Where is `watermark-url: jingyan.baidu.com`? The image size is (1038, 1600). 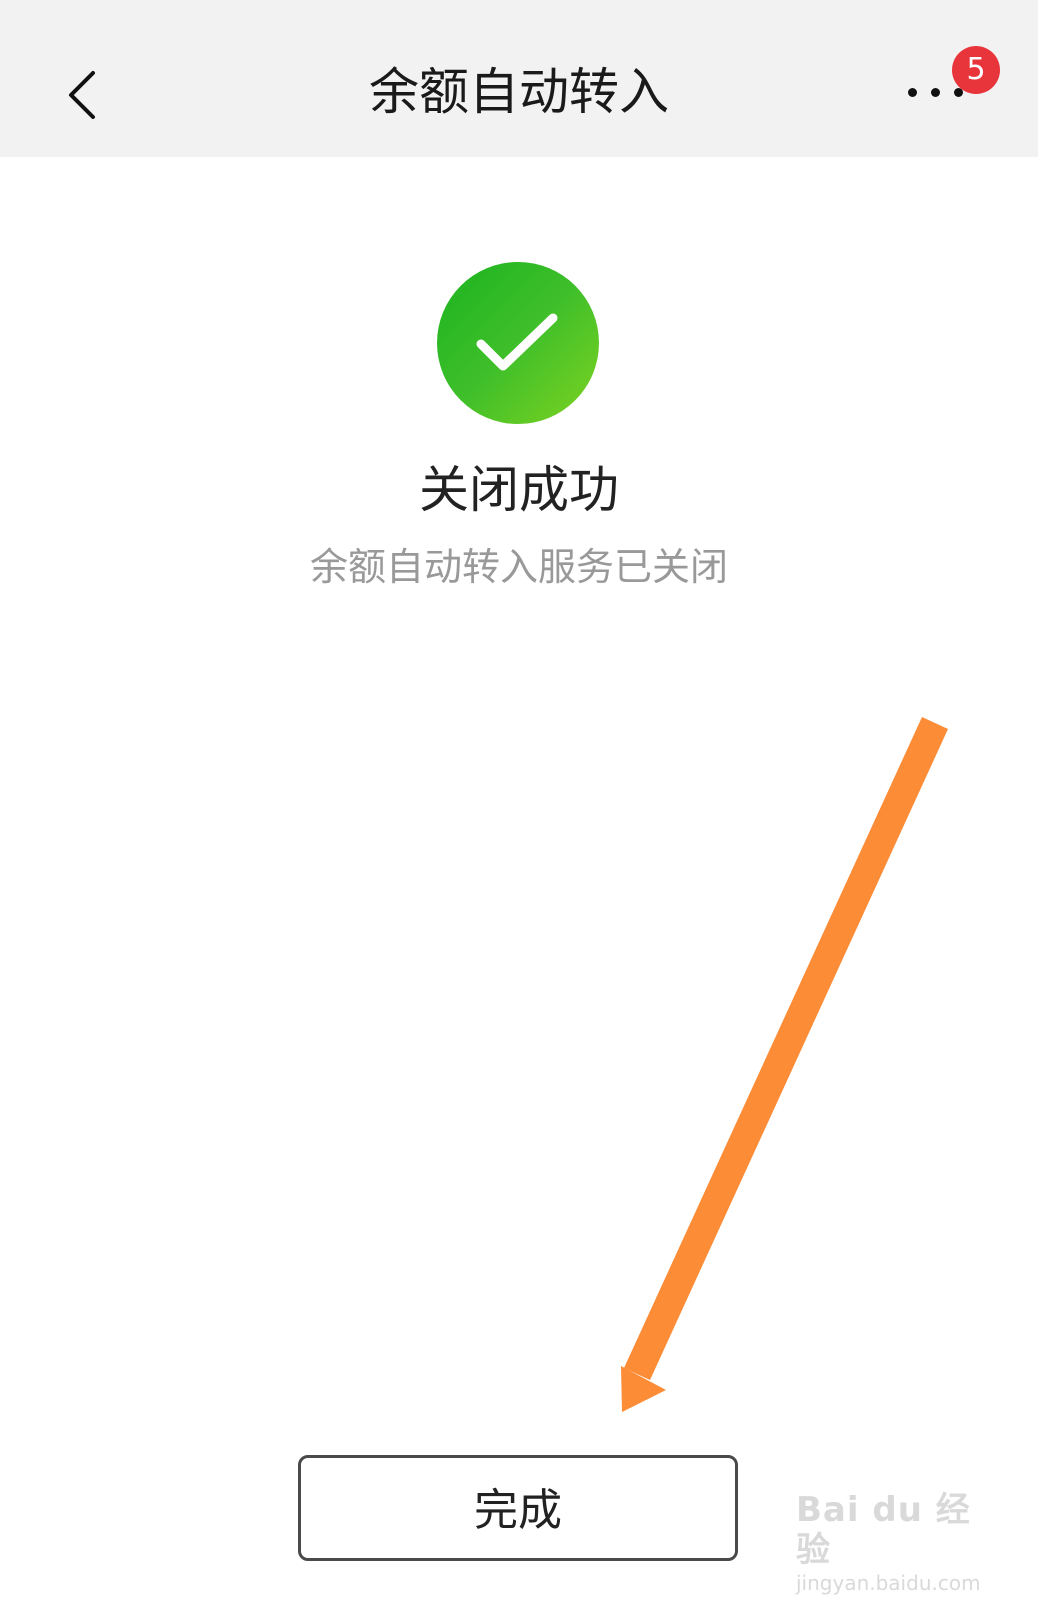
watermark-url: jingyan.baidu.com is located at coordinates (888, 1583).